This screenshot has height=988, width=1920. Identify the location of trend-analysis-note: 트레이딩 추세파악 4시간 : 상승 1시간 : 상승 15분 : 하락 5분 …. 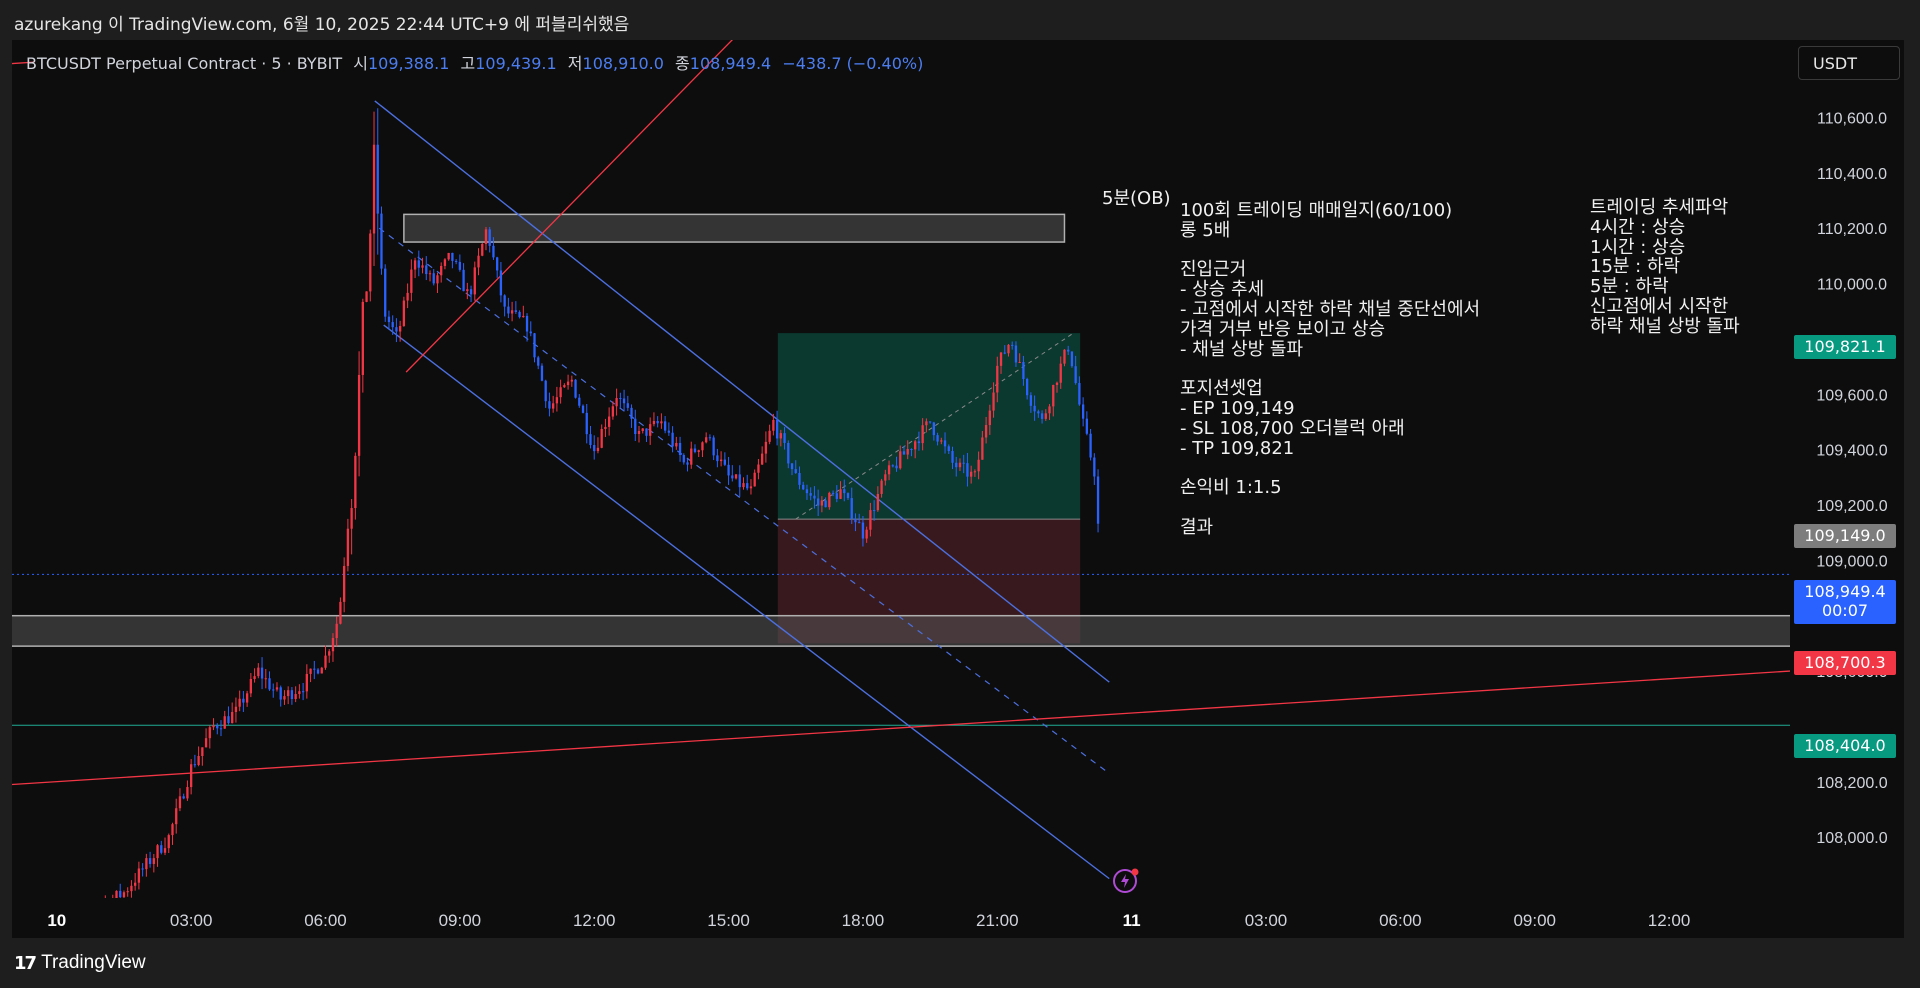
(1665, 267).